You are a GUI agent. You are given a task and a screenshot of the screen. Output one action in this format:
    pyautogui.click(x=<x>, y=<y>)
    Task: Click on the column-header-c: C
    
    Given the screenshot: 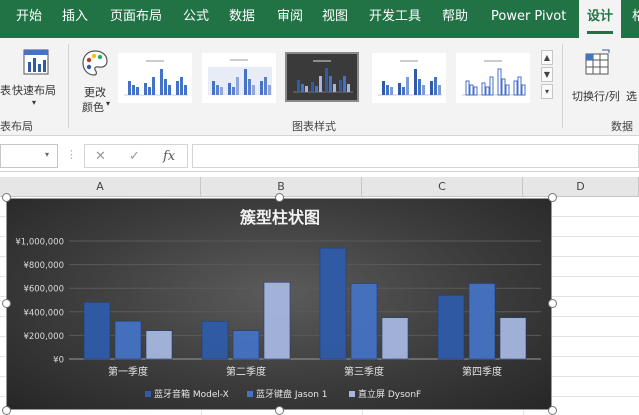 What is the action you would take?
    pyautogui.click(x=442, y=187)
    